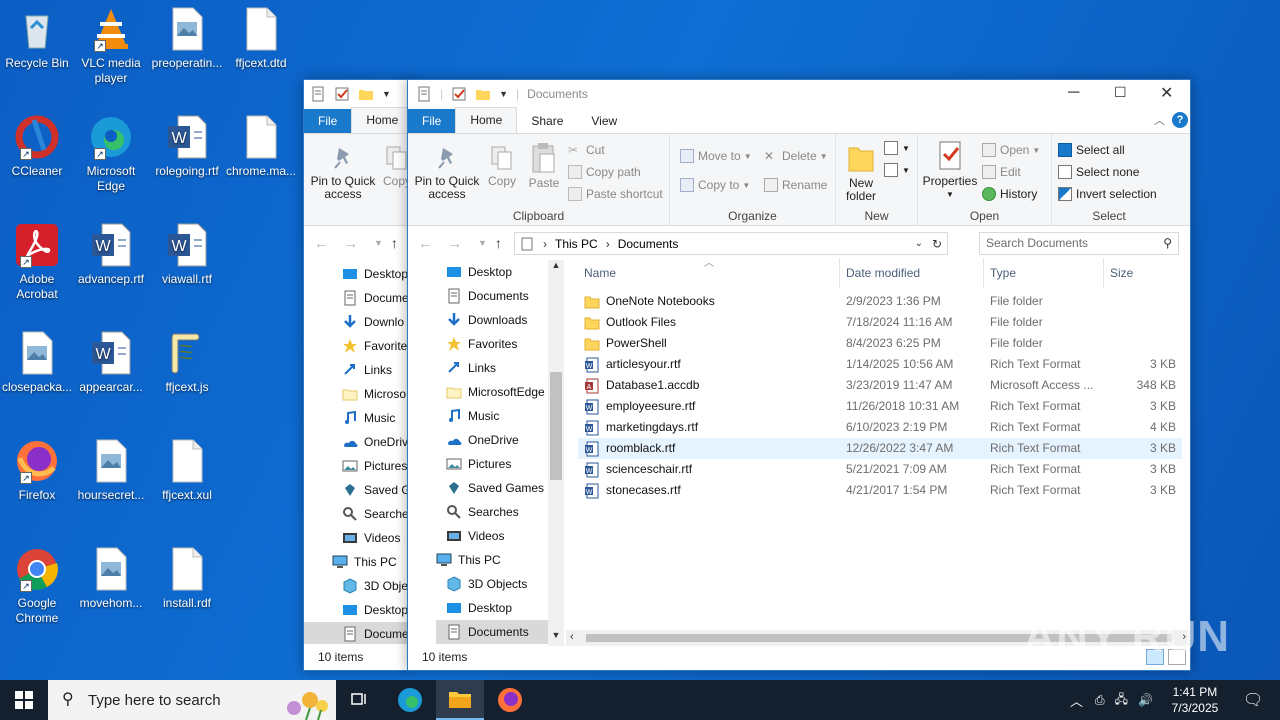  What do you see at coordinates (366, 94) in the screenshot?
I see `folder-icon` at bounding box center [366, 94].